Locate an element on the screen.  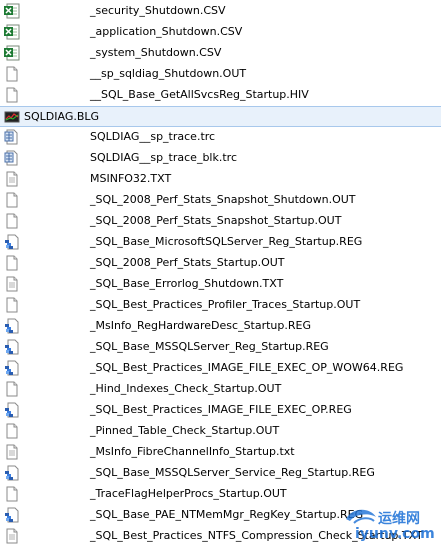
file-name: MSINFO32.TXT is located at coordinates (131, 178).